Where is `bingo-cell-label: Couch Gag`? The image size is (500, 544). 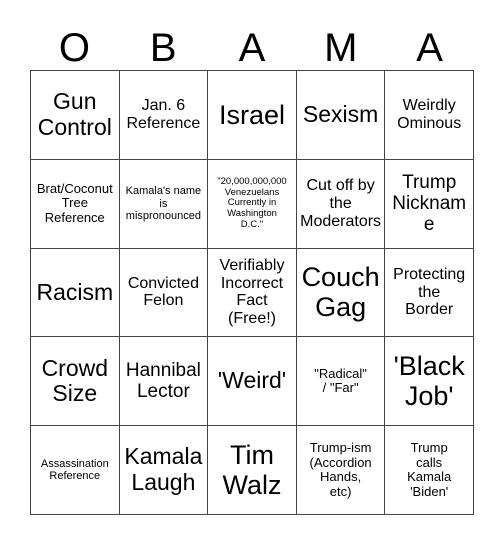
bingo-cell-label: Couch Gag is located at coordinates (340, 292).